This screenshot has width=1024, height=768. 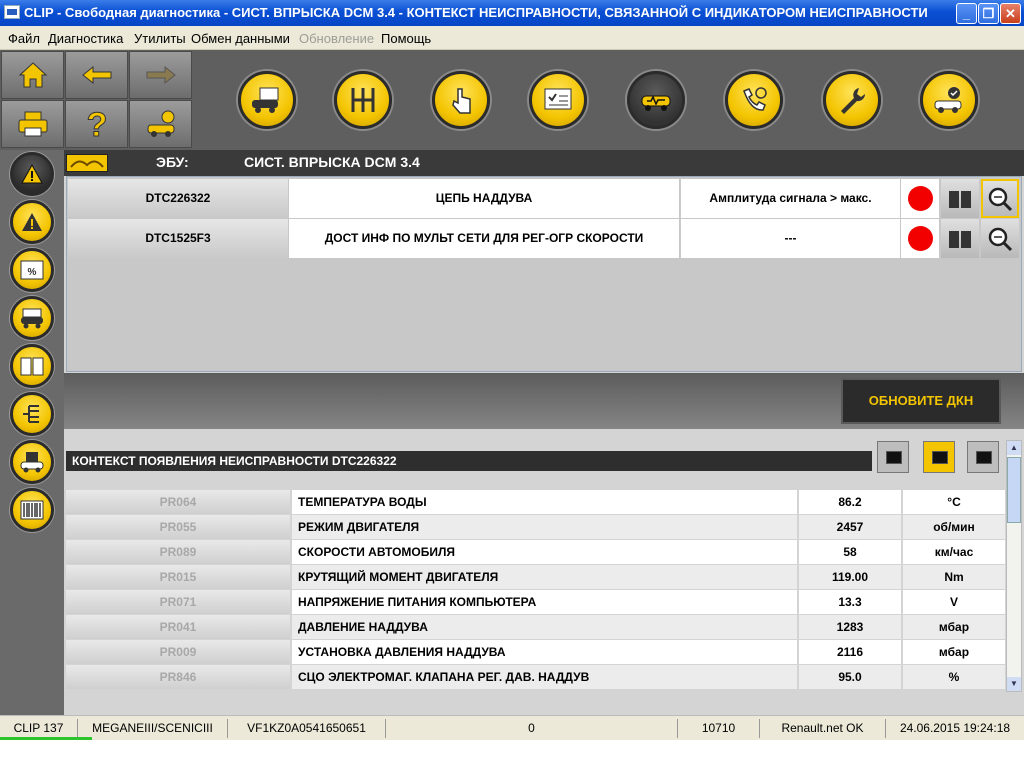 What do you see at coordinates (32, 414) in the screenshot?
I see `sidebar-network` at bounding box center [32, 414].